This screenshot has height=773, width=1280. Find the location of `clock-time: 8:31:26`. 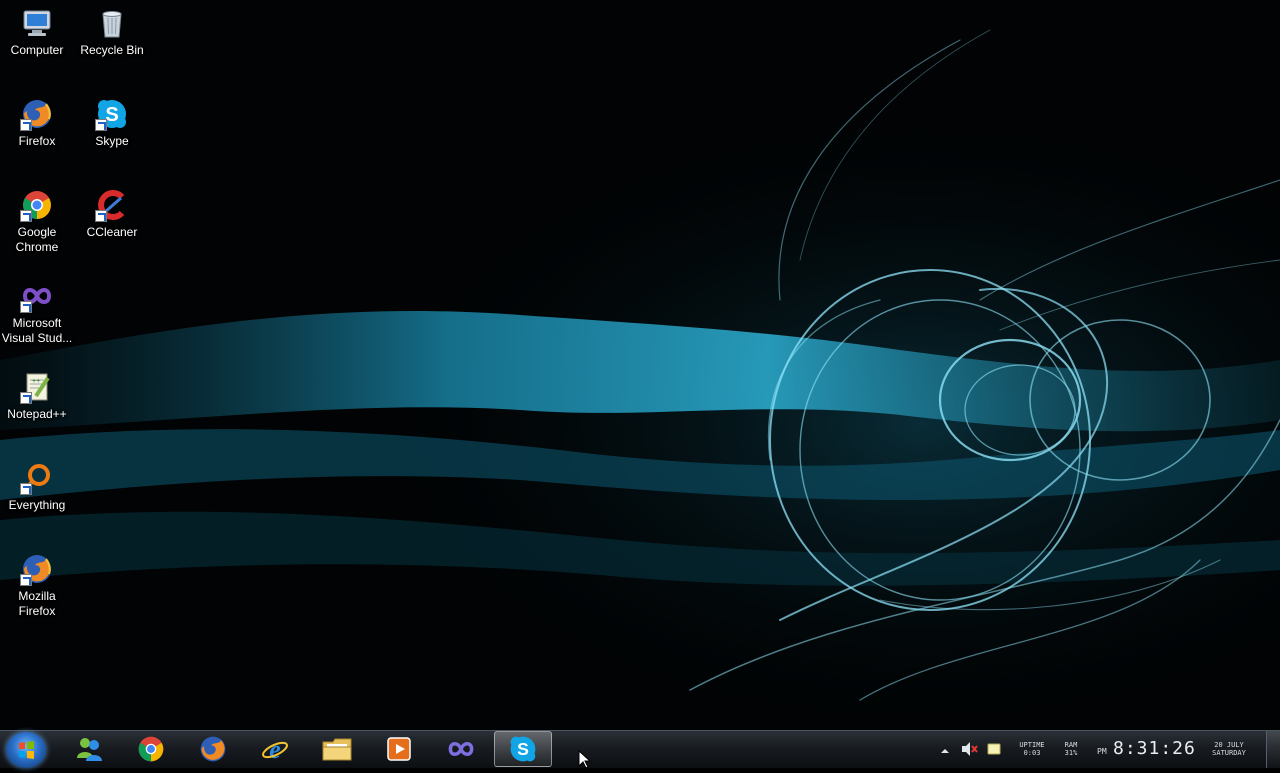

clock-time: 8:31:26 is located at coordinates (1154, 748).